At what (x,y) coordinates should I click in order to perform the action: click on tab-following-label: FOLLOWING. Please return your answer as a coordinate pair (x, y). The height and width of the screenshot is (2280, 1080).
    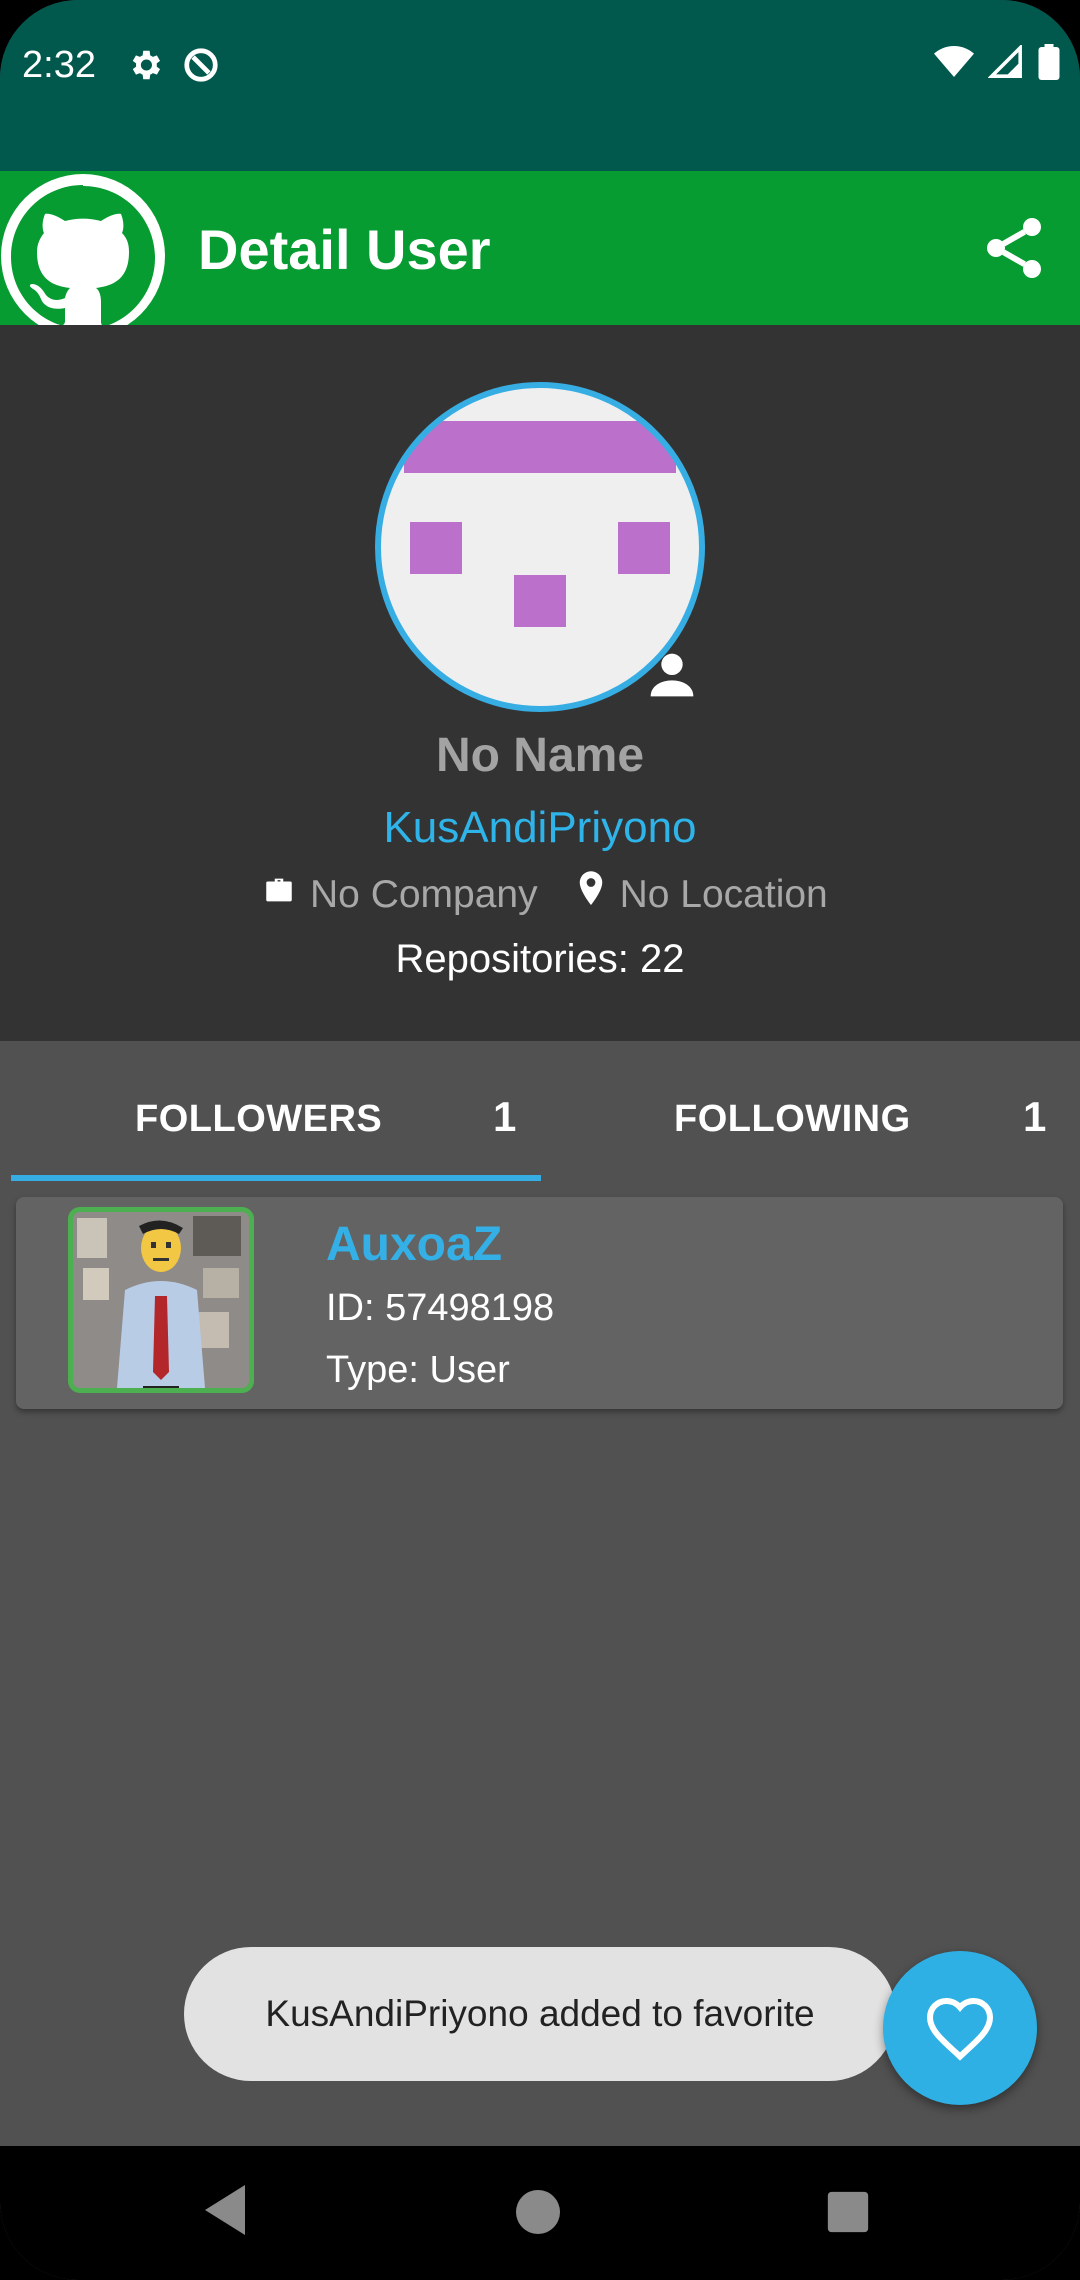
    Looking at the image, I should click on (792, 1119).